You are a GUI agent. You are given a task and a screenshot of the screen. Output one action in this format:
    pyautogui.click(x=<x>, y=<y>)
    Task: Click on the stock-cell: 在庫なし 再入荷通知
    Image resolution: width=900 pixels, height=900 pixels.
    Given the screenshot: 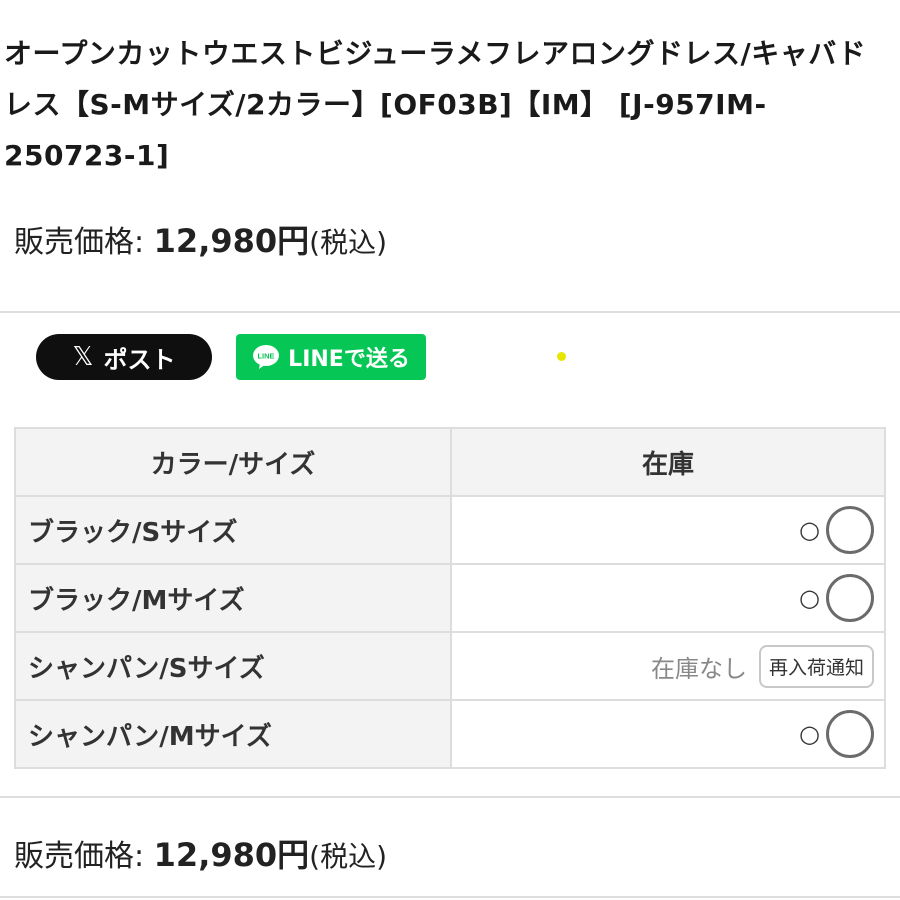 What is the action you would take?
    pyautogui.click(x=668, y=666)
    